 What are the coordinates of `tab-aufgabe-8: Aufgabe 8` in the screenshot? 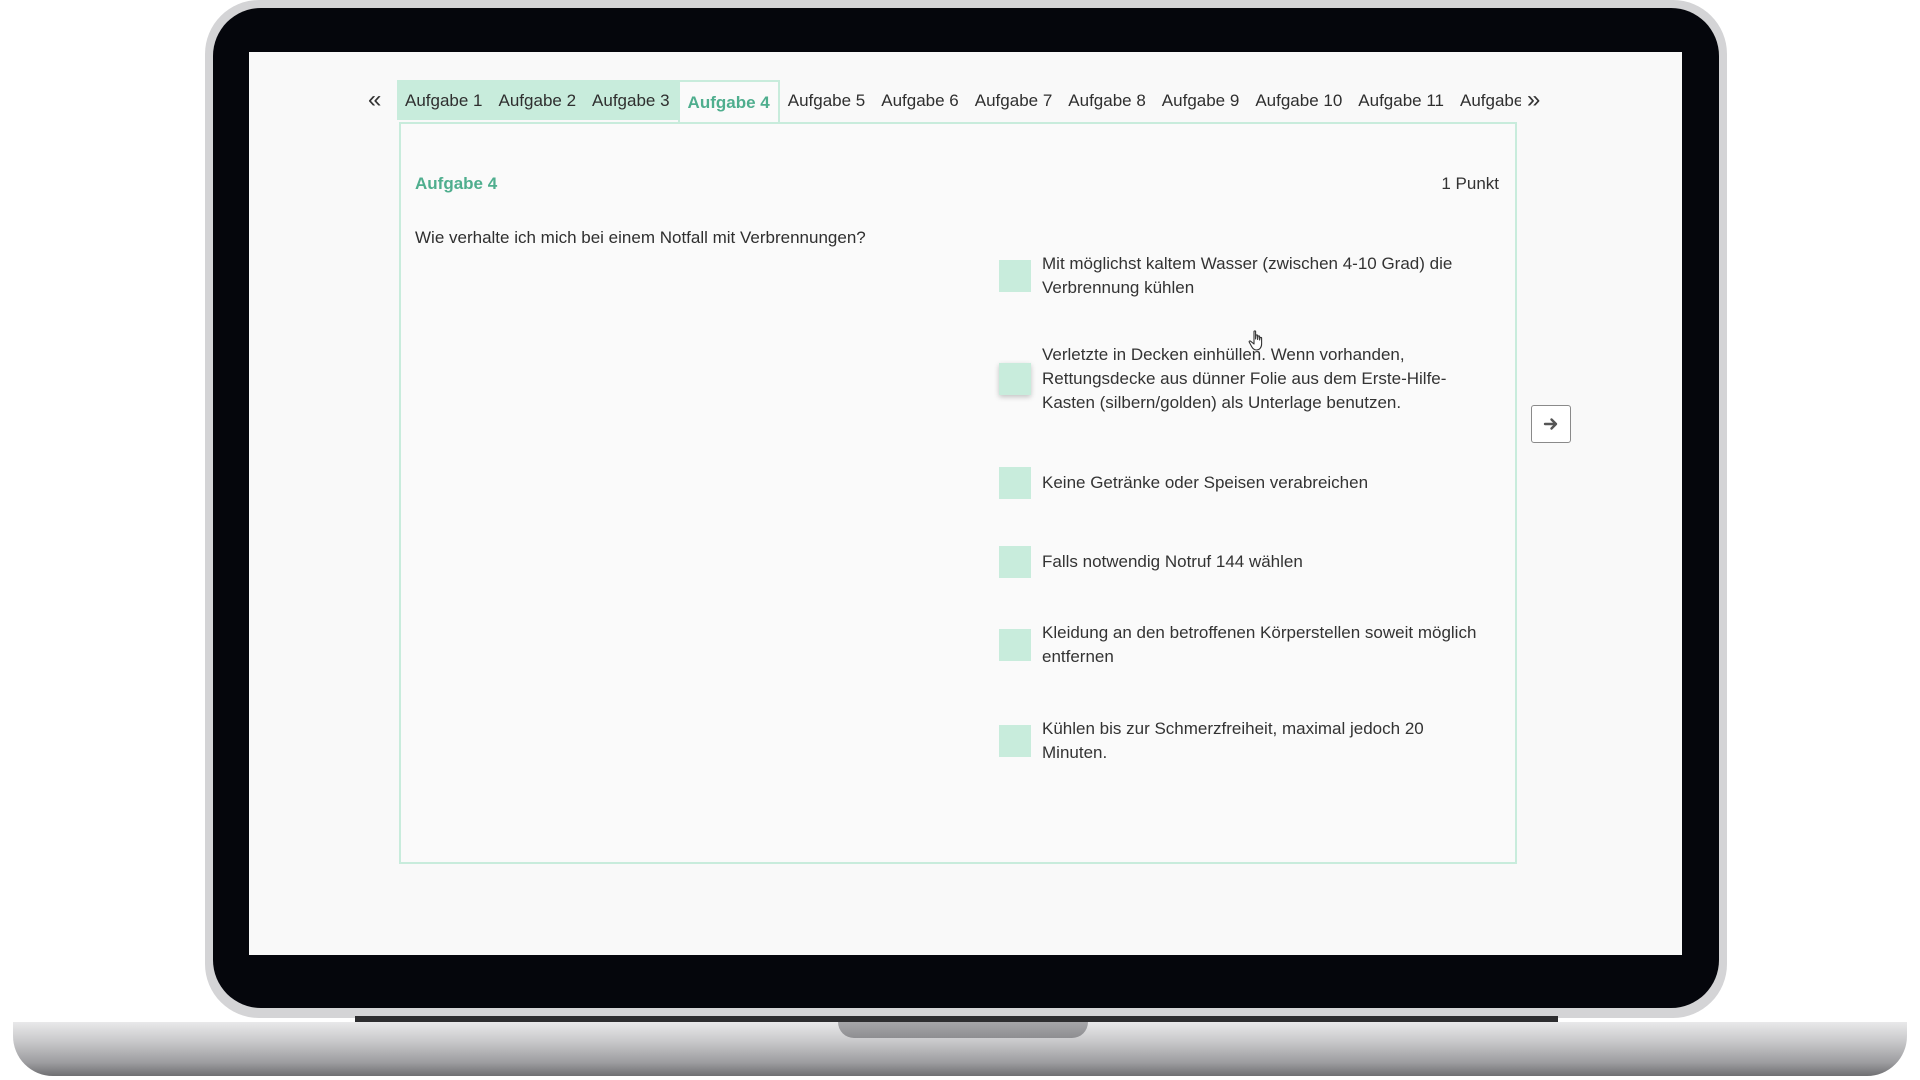 It's located at (1107, 100).